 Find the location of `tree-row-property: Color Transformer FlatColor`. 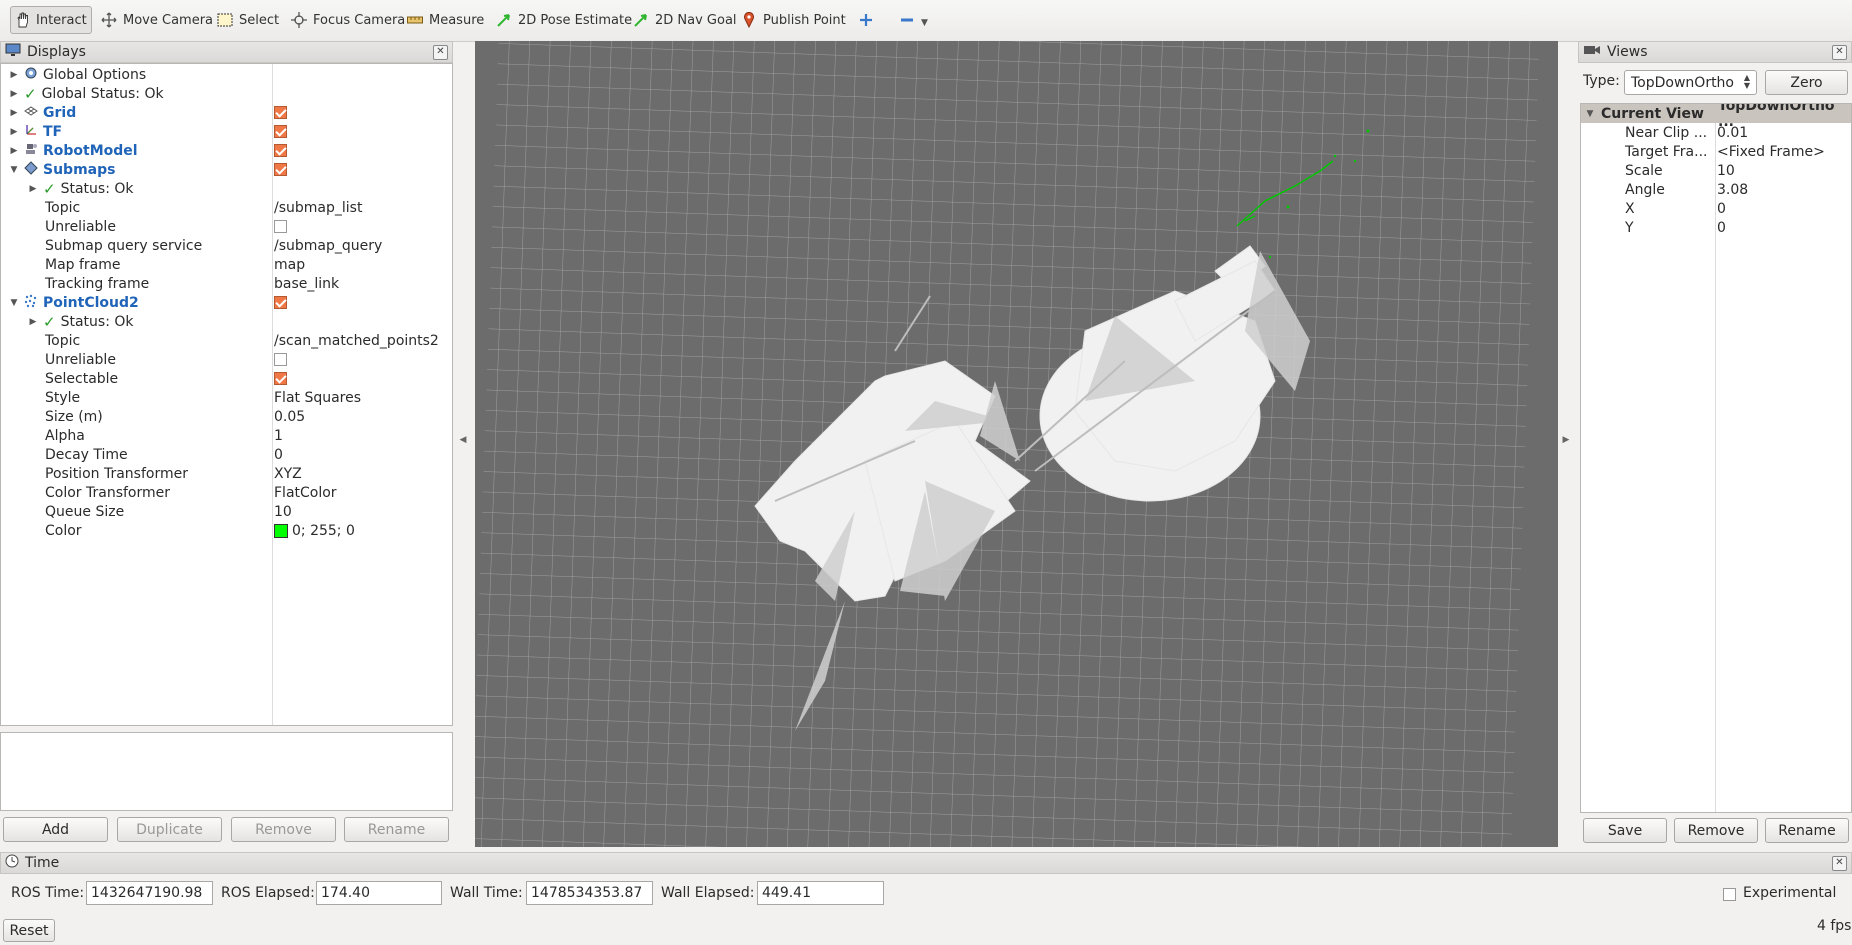

tree-row-property: Color Transformer FlatColor is located at coordinates (226, 492).